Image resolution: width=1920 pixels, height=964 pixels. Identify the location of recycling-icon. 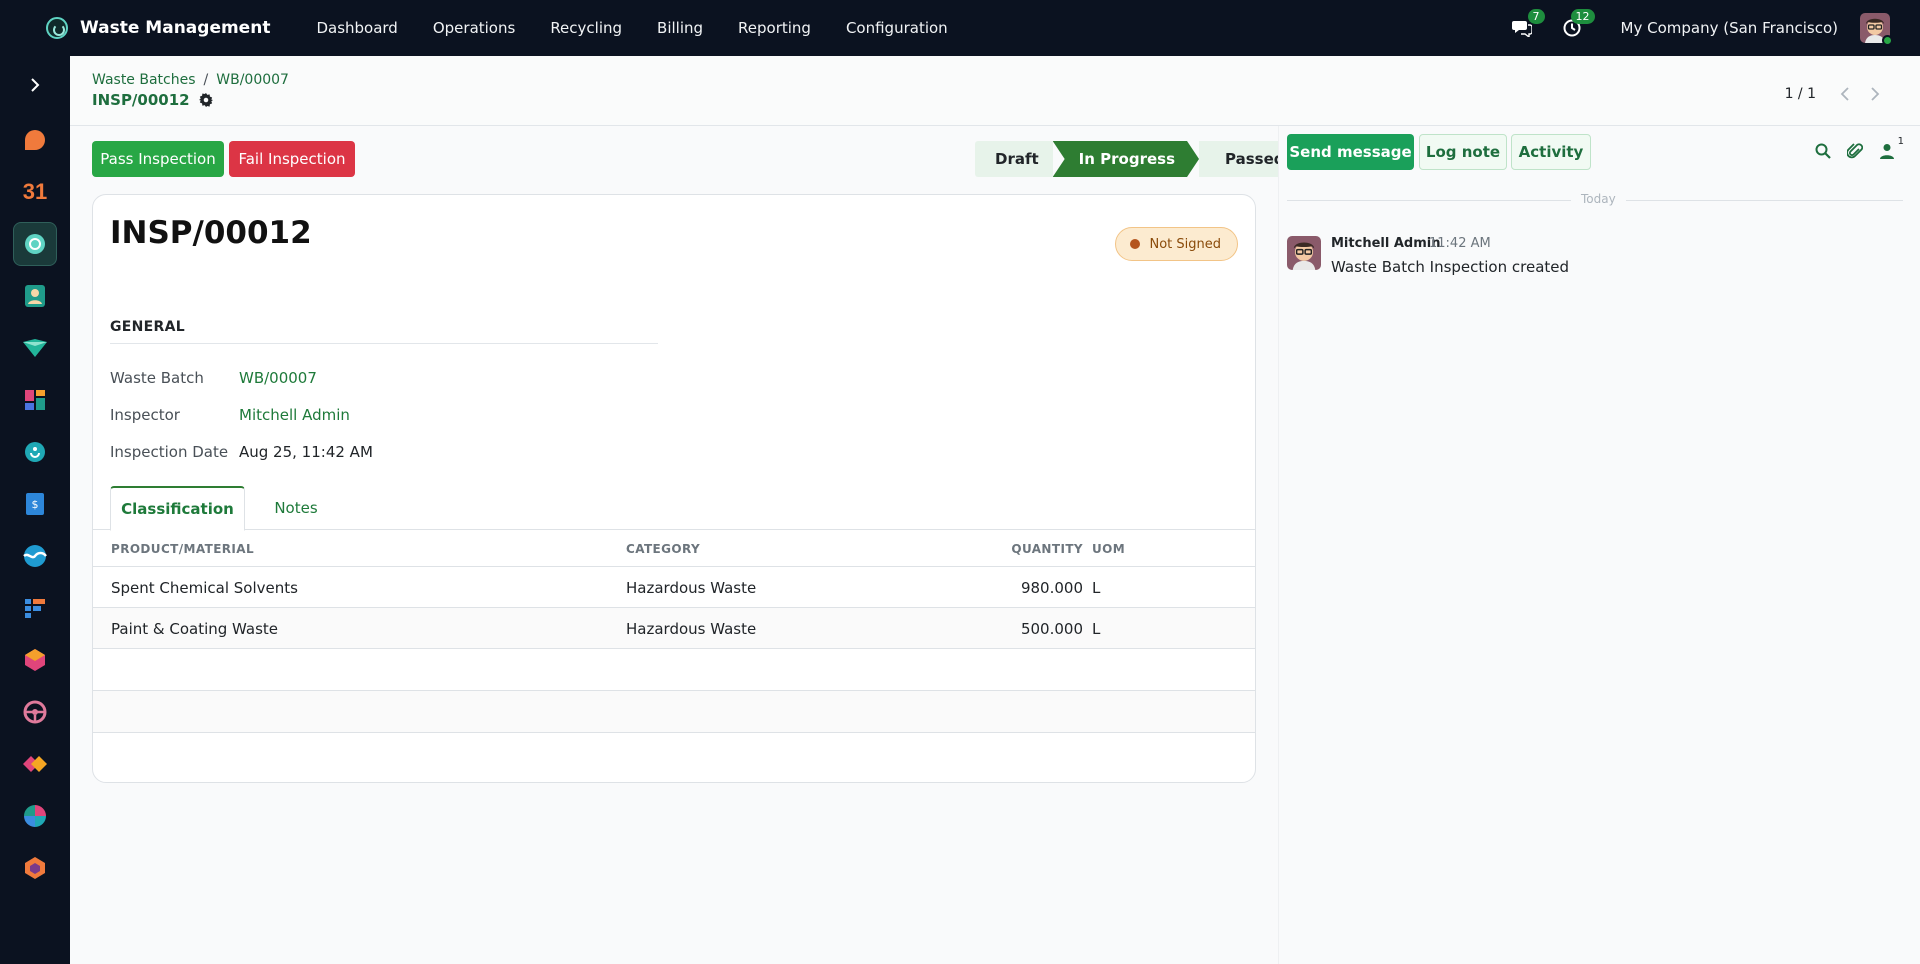
(35, 452).